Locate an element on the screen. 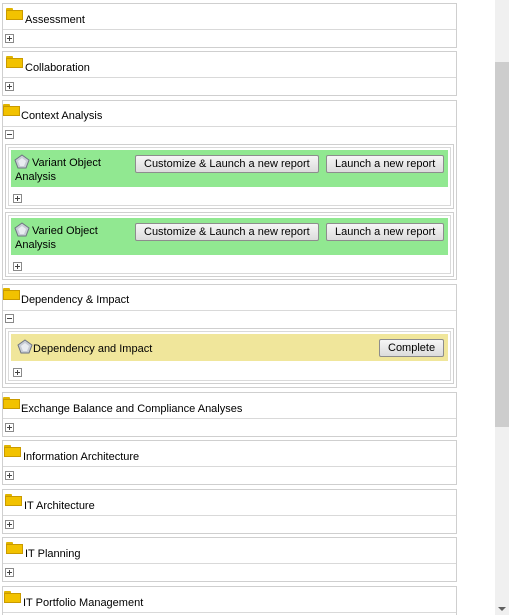  category-title: Assessment is located at coordinates (55, 20).